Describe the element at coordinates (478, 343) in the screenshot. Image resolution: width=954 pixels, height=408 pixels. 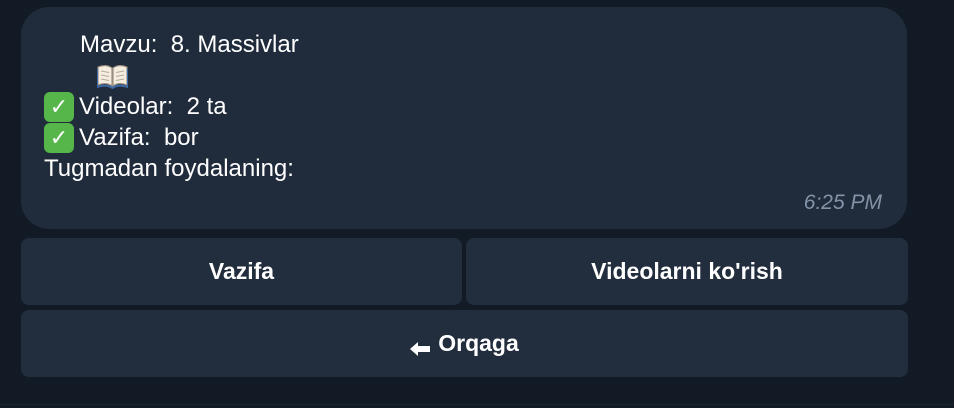
I see `back-button-label: Orqaga` at that location.